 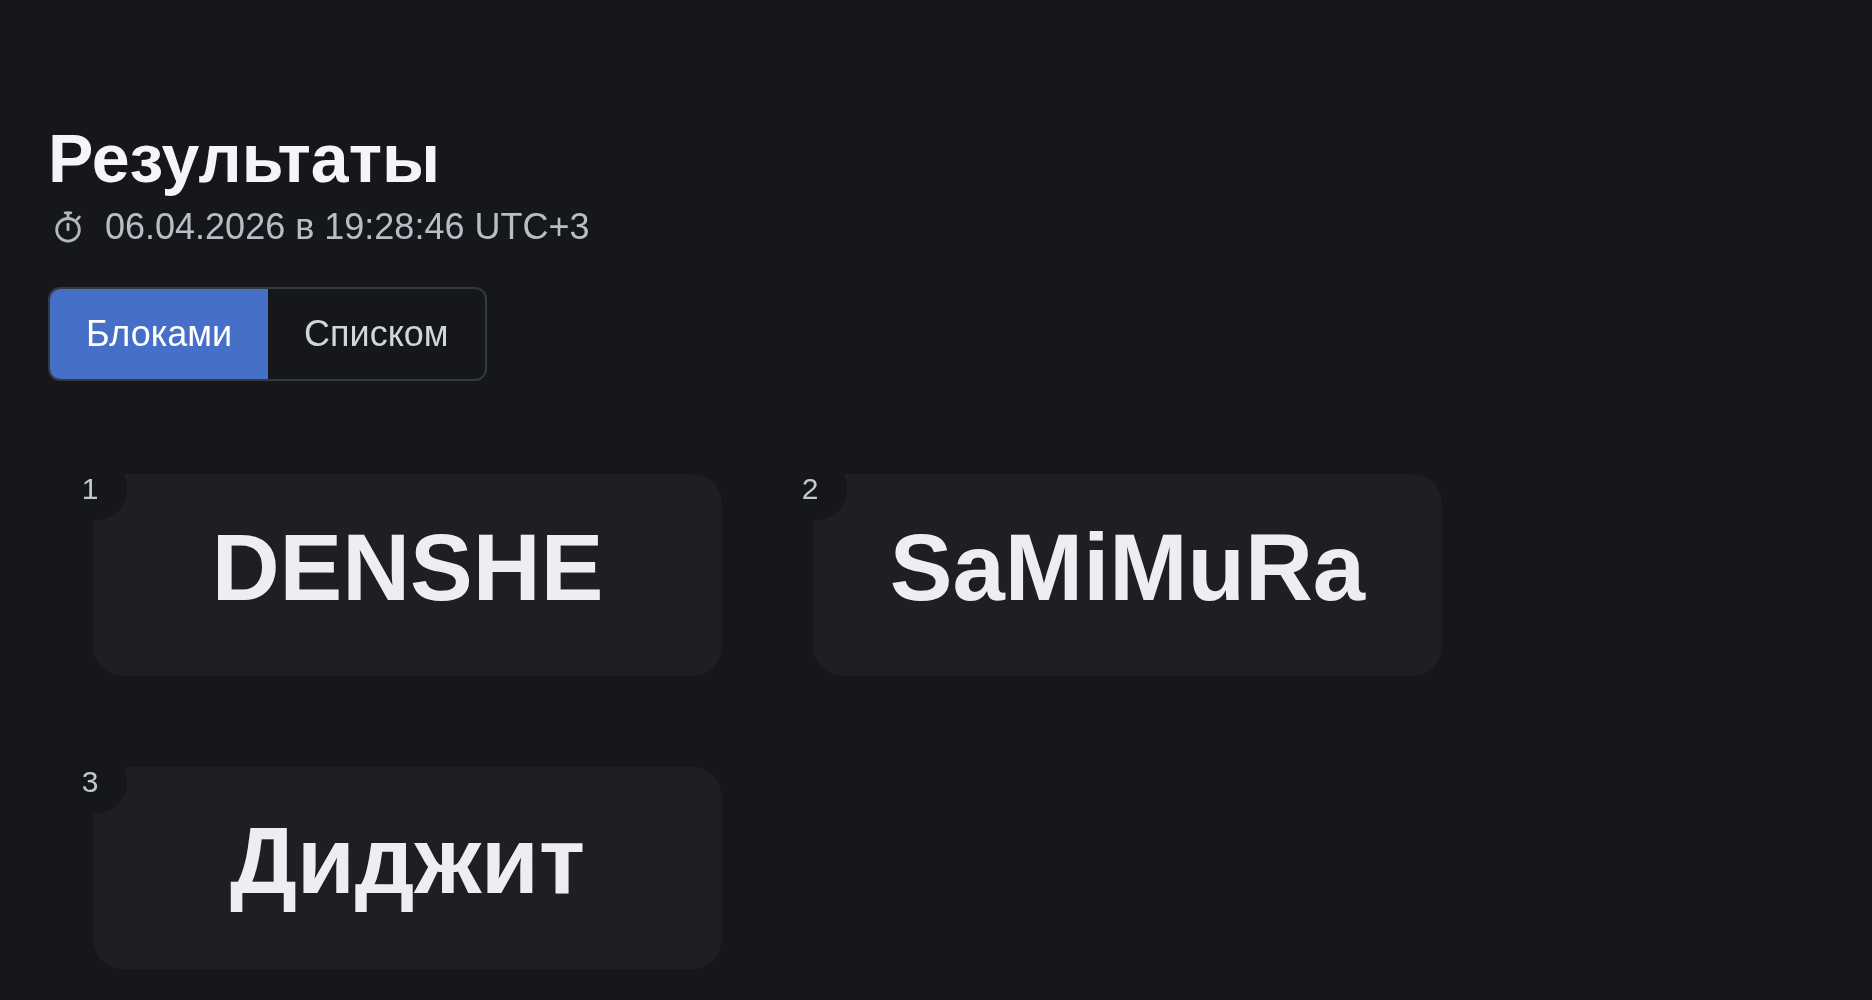 I want to click on result-name: DENSHE, so click(x=407, y=568).